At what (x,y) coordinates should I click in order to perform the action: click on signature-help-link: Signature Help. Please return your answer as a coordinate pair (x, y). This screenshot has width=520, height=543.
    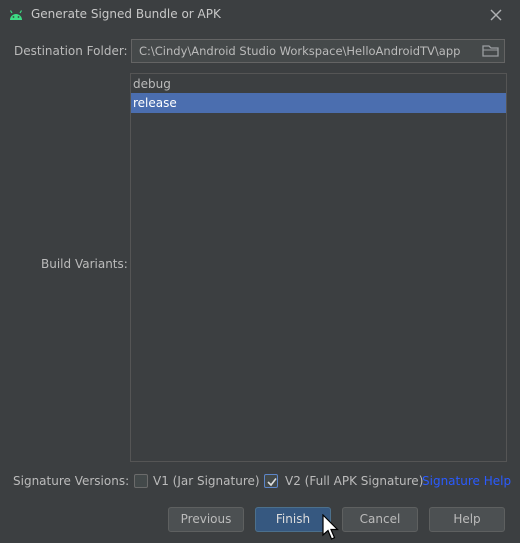
    Looking at the image, I should click on (466, 481).